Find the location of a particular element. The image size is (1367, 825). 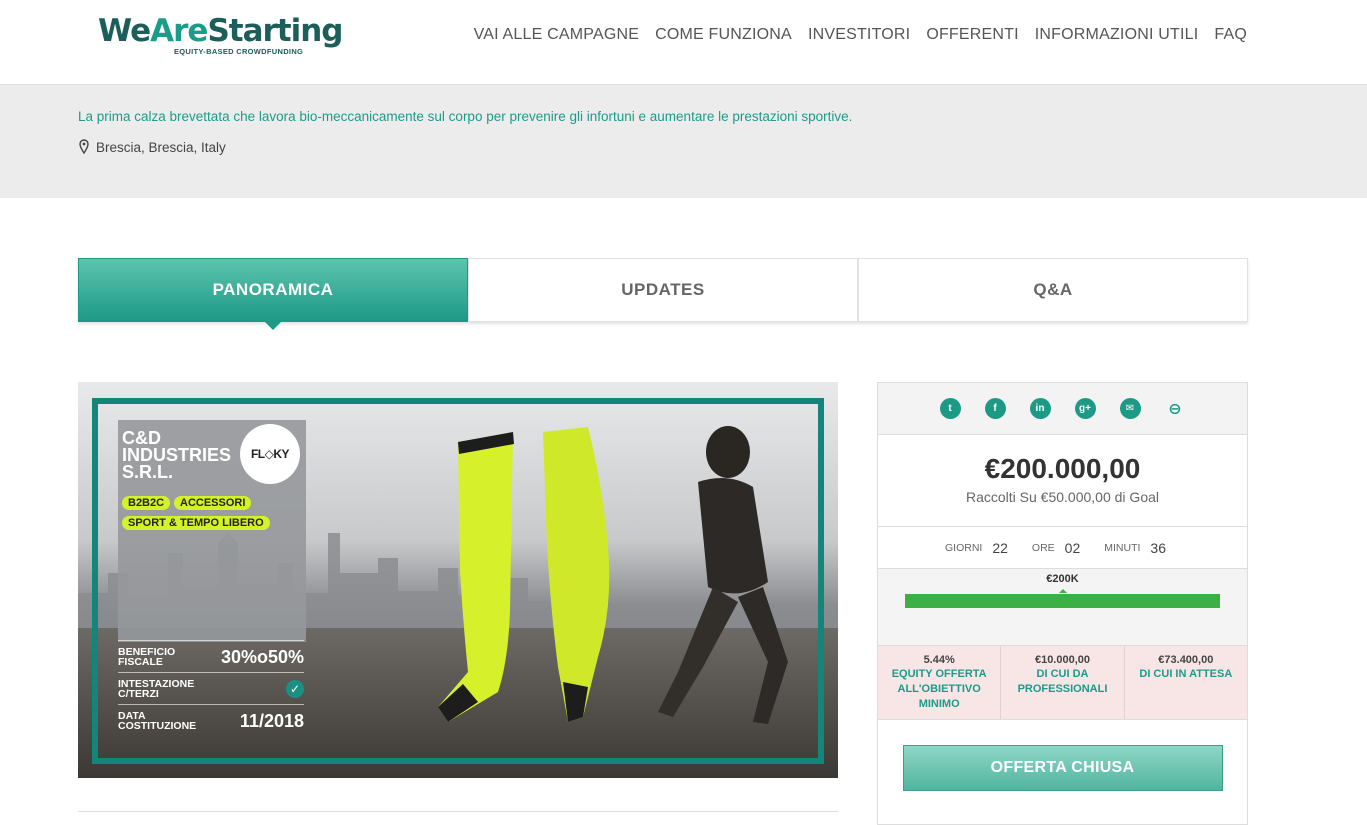

nav-faq: FAQ is located at coordinates (1230, 35).